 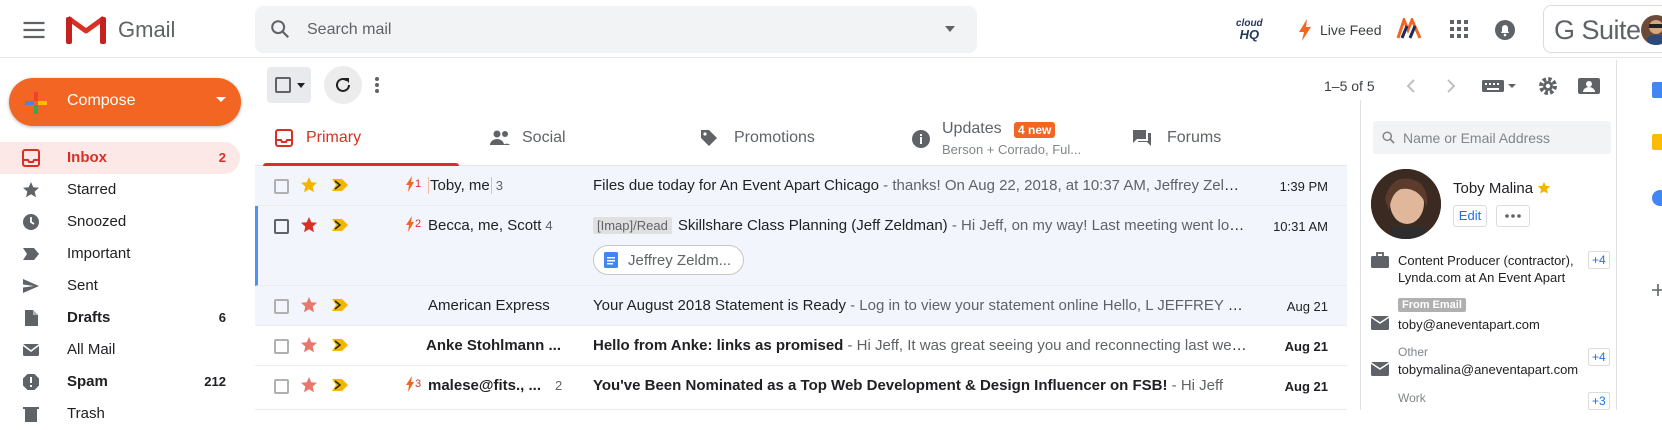 What do you see at coordinates (1409, 29) in the screenshot?
I see `mixmax-extension-icon` at bounding box center [1409, 29].